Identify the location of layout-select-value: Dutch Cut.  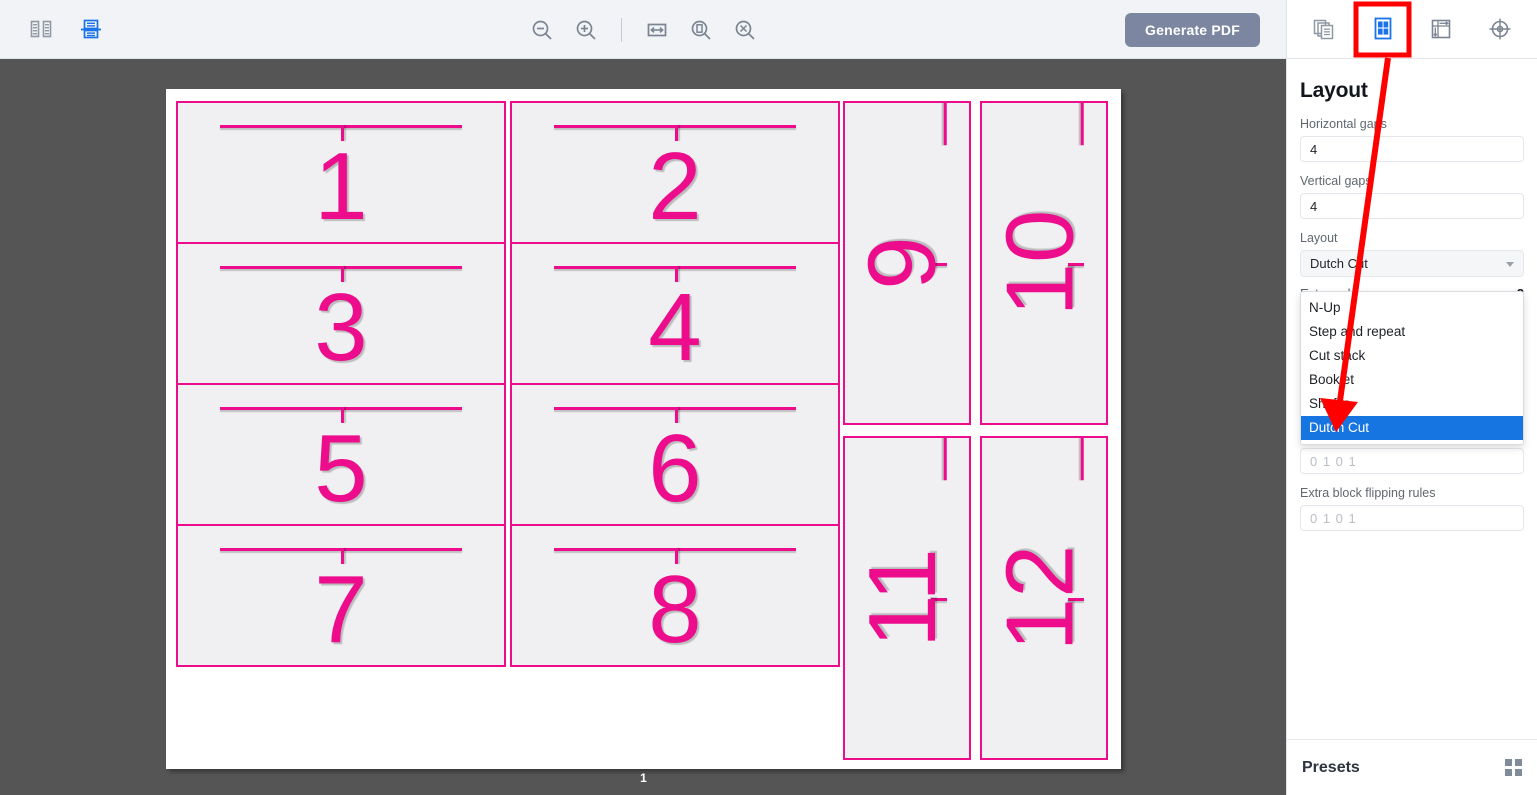
(1339, 263).